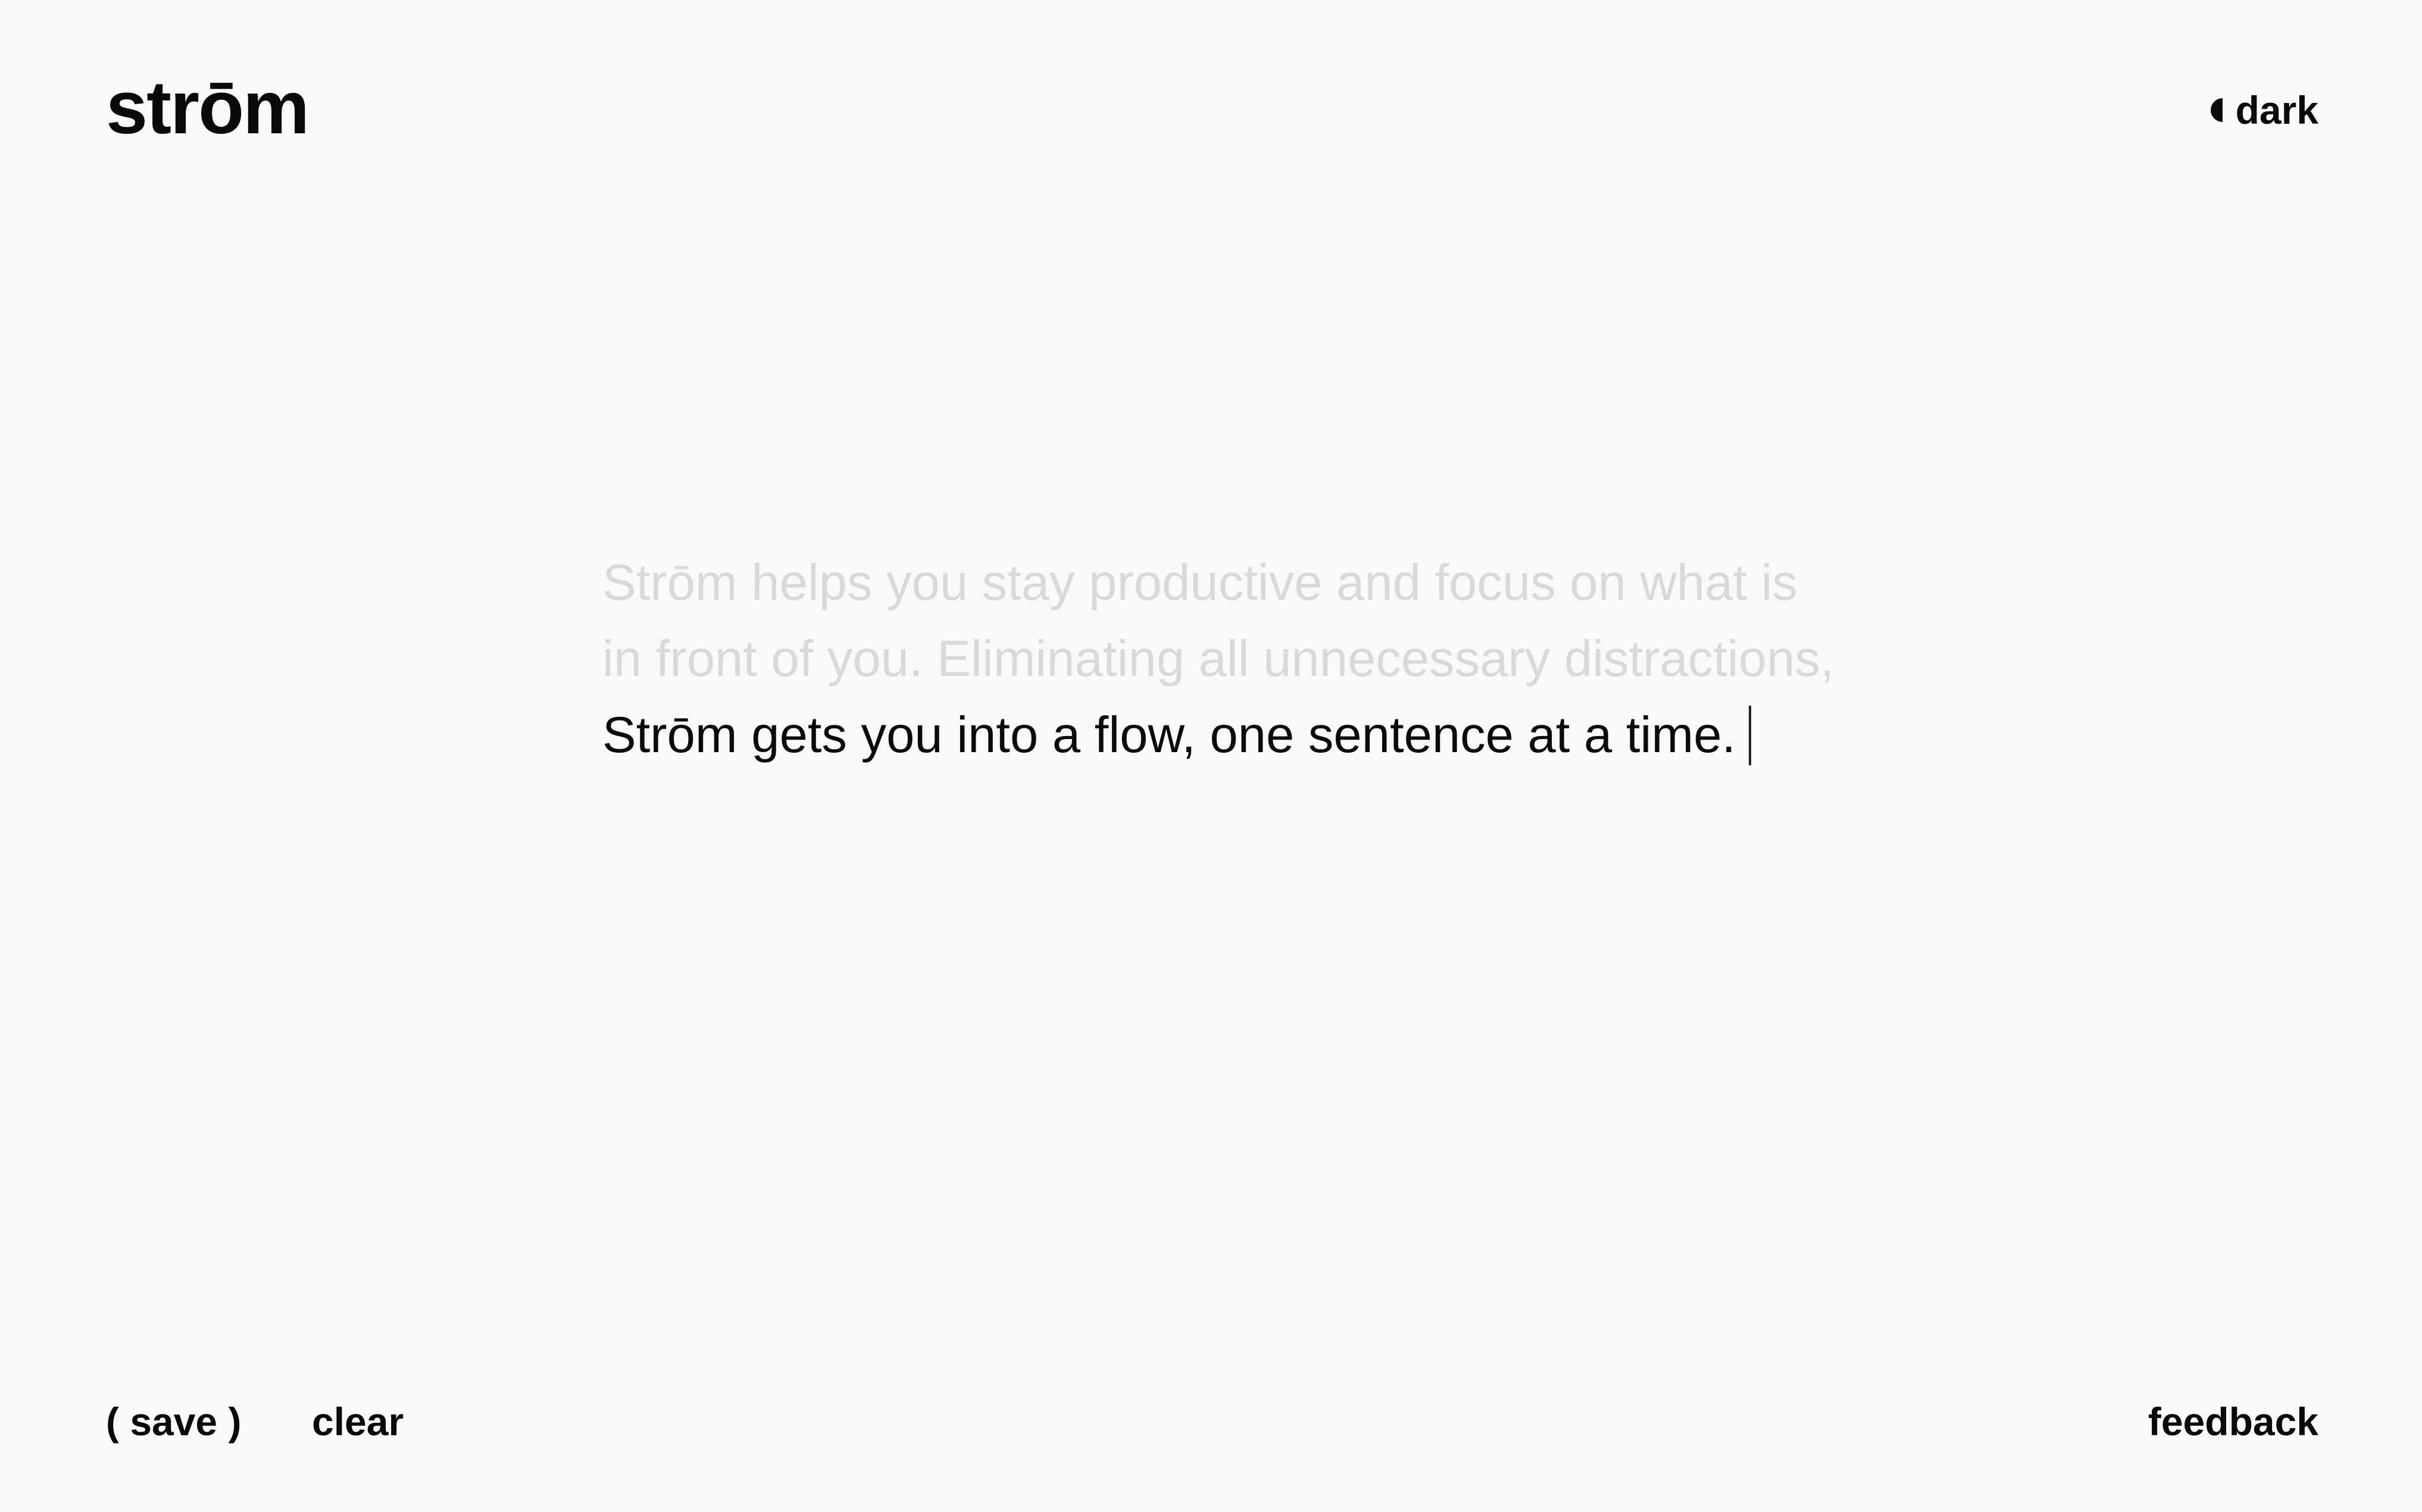 The width and height of the screenshot is (2422, 1512). Describe the element at coordinates (2216, 110) in the screenshot. I see `half-moon-icon` at that location.